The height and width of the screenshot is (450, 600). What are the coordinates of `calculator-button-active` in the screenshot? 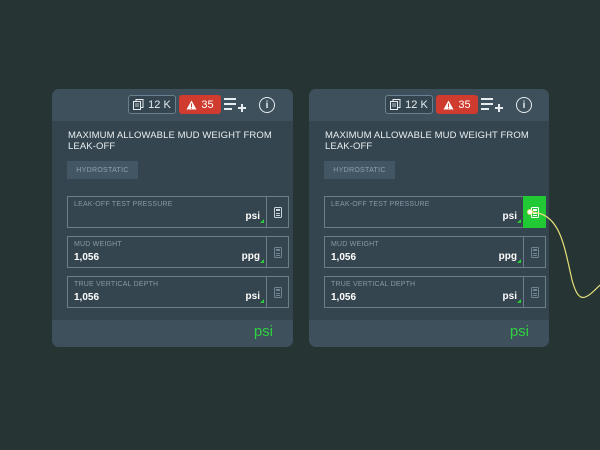 It's located at (534, 212).